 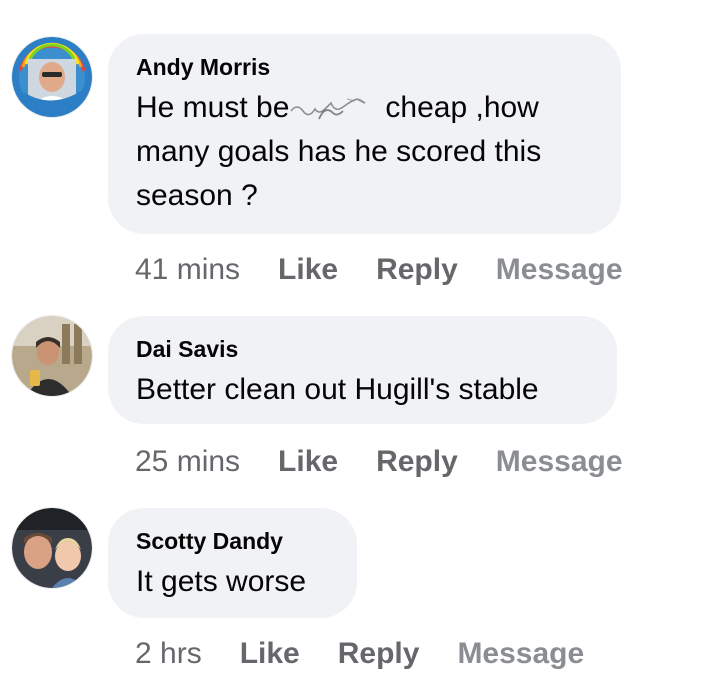 I want to click on obscured-text, so click(x=337, y=107).